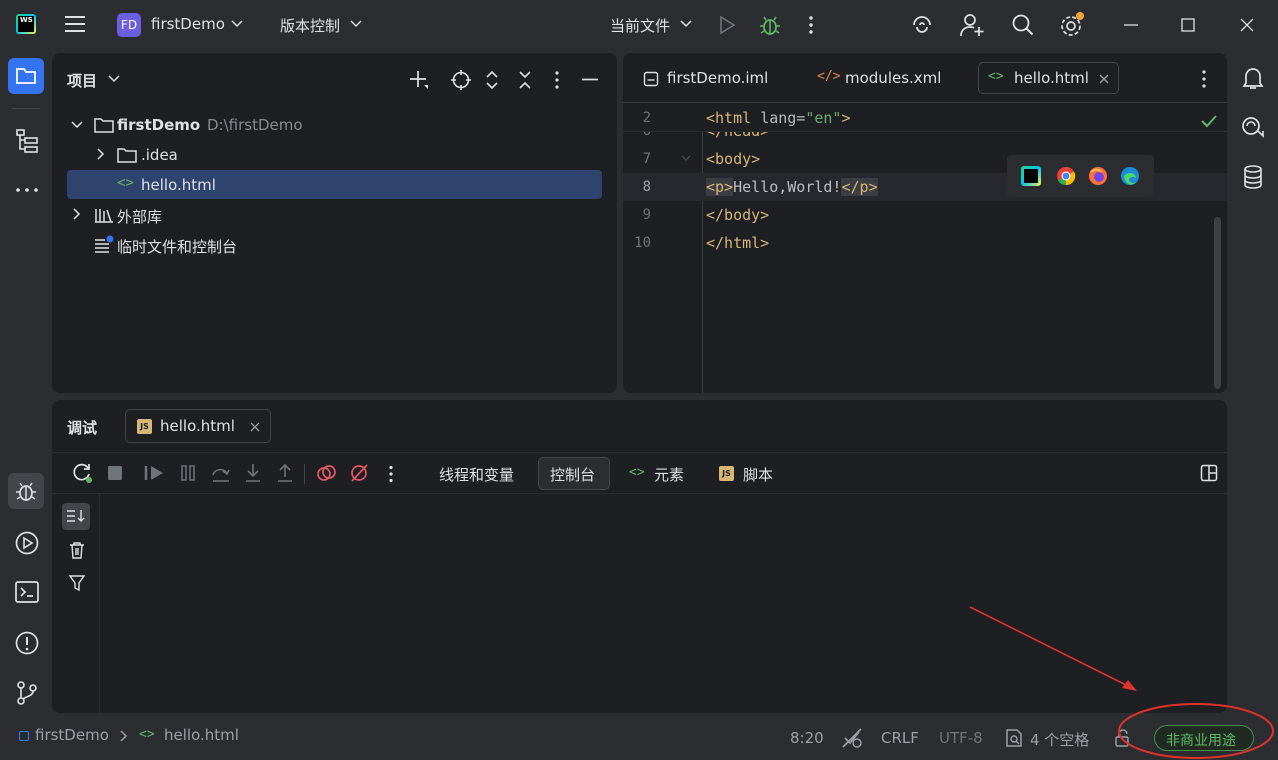 The height and width of the screenshot is (760, 1278). Describe the element at coordinates (27, 592) in the screenshot. I see `terminal-icon` at that location.